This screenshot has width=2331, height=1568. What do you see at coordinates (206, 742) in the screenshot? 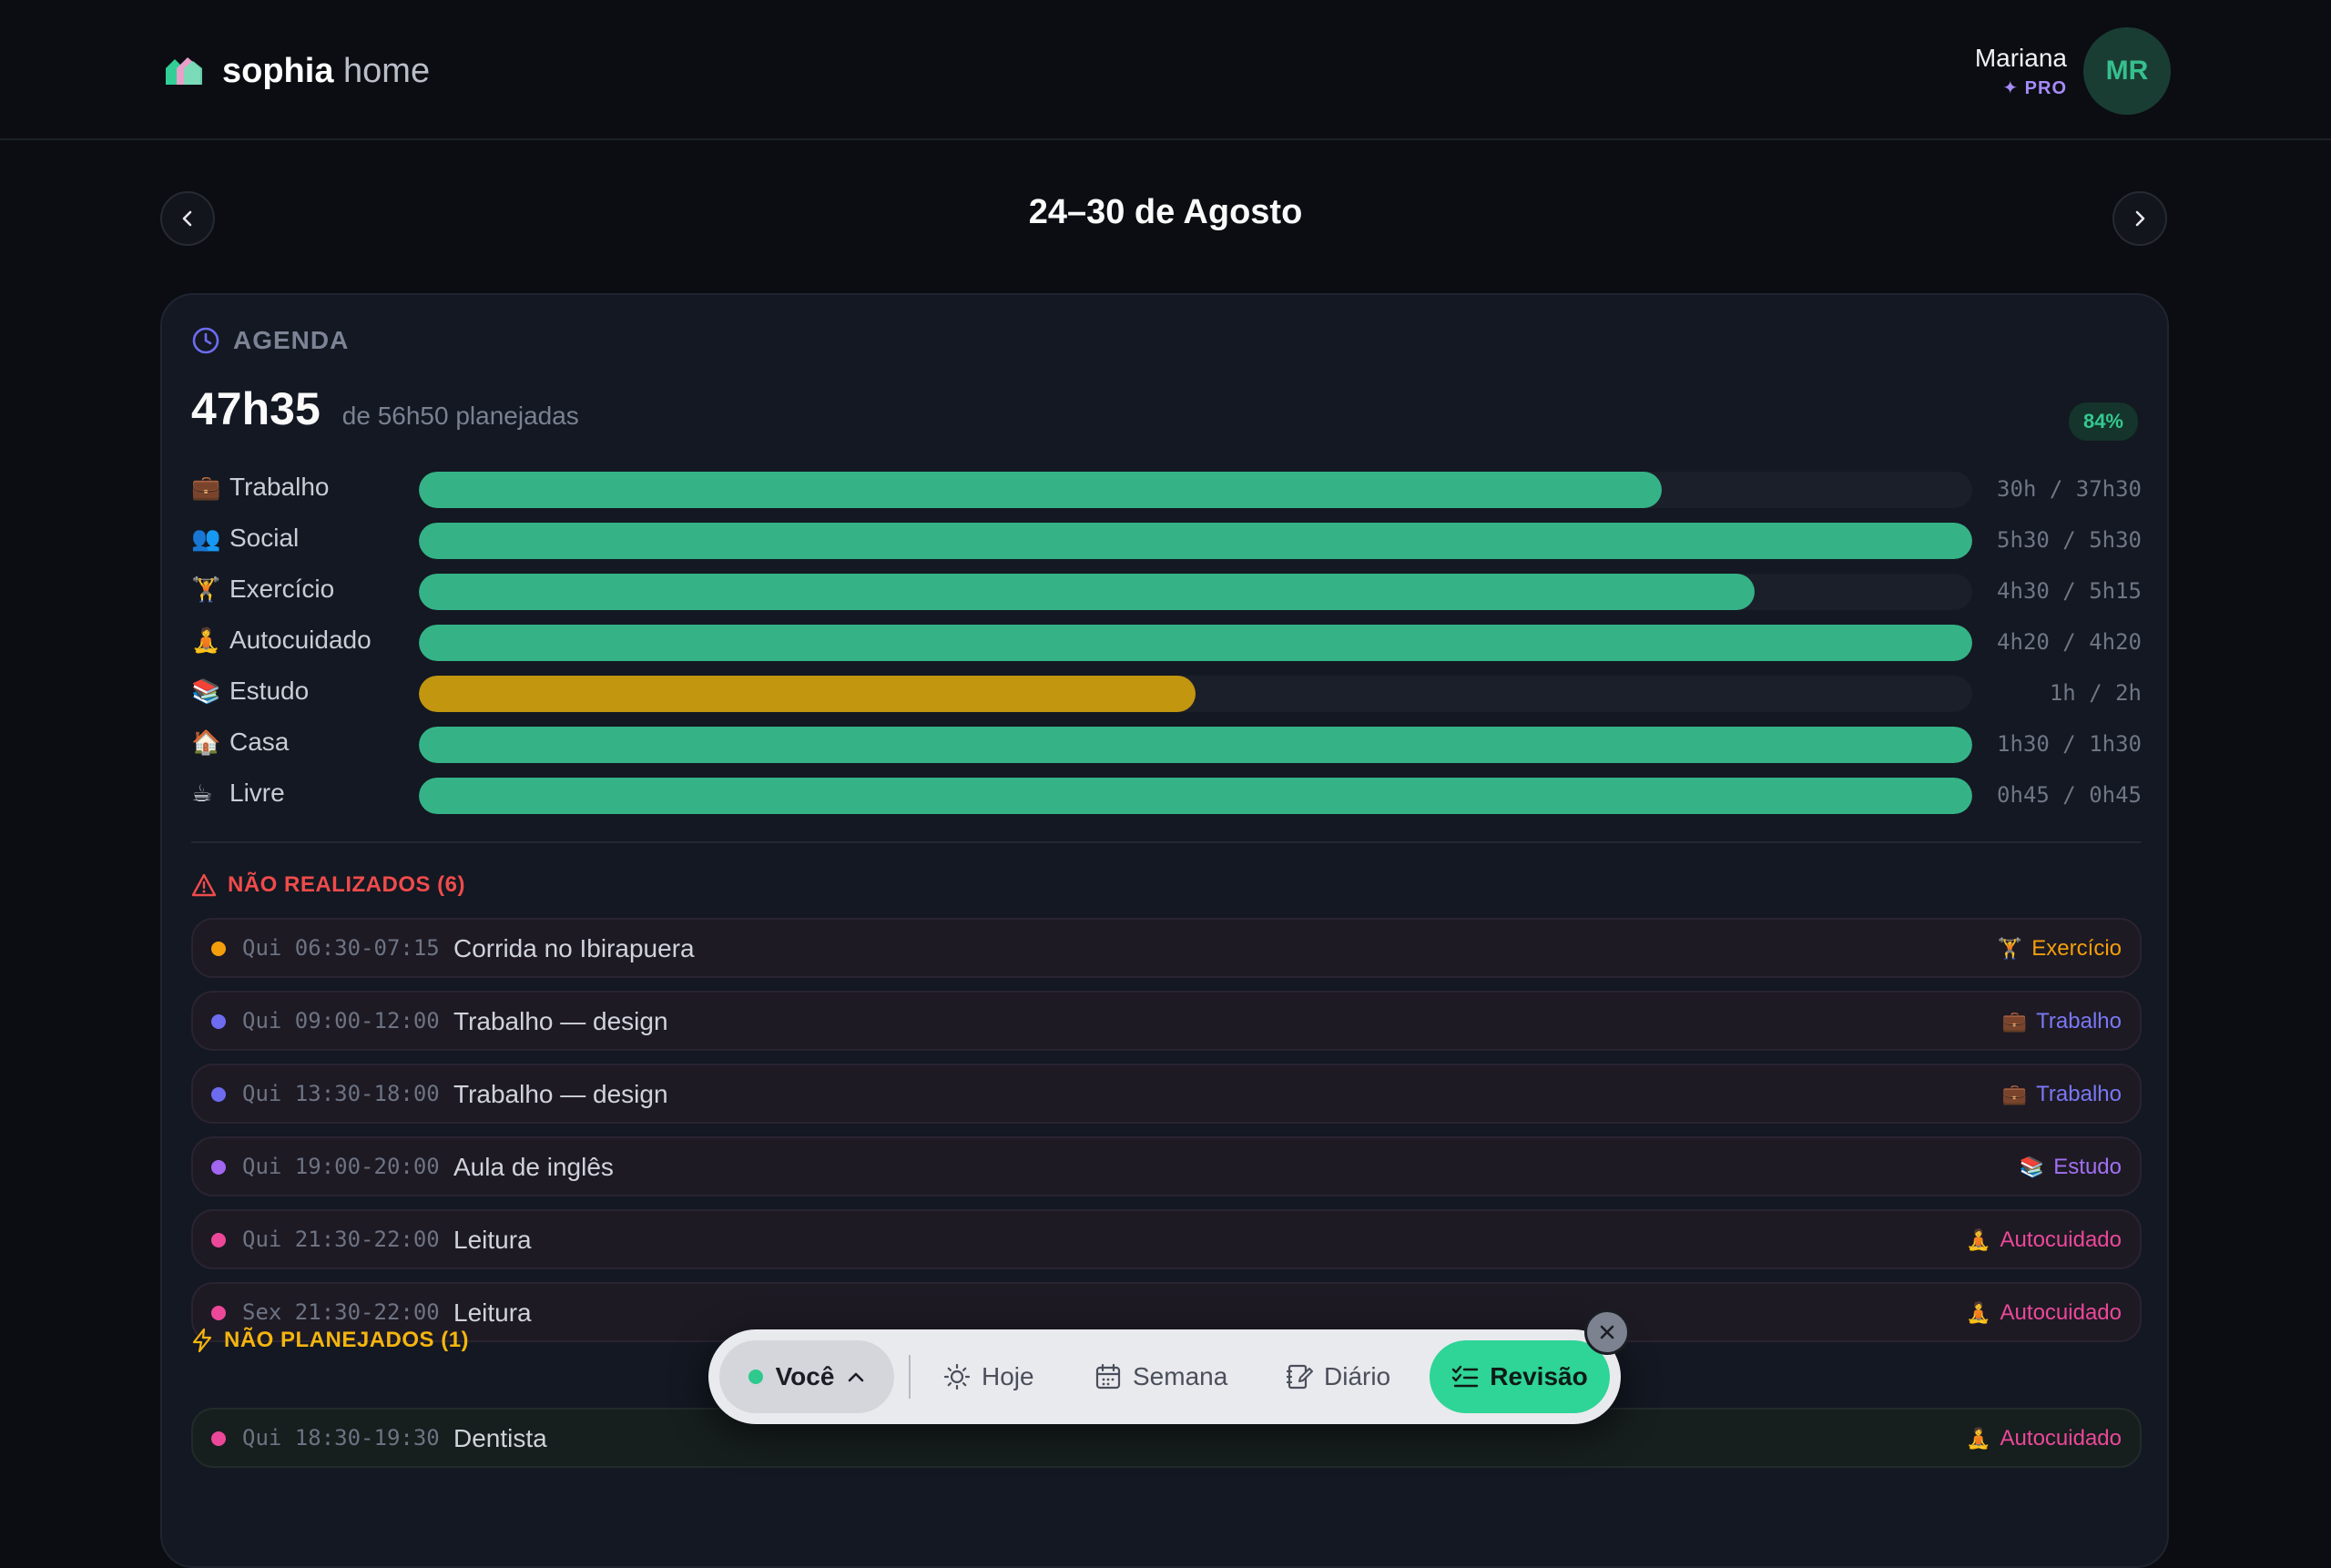
I see `category-emoji-icon: 🏠` at bounding box center [206, 742].